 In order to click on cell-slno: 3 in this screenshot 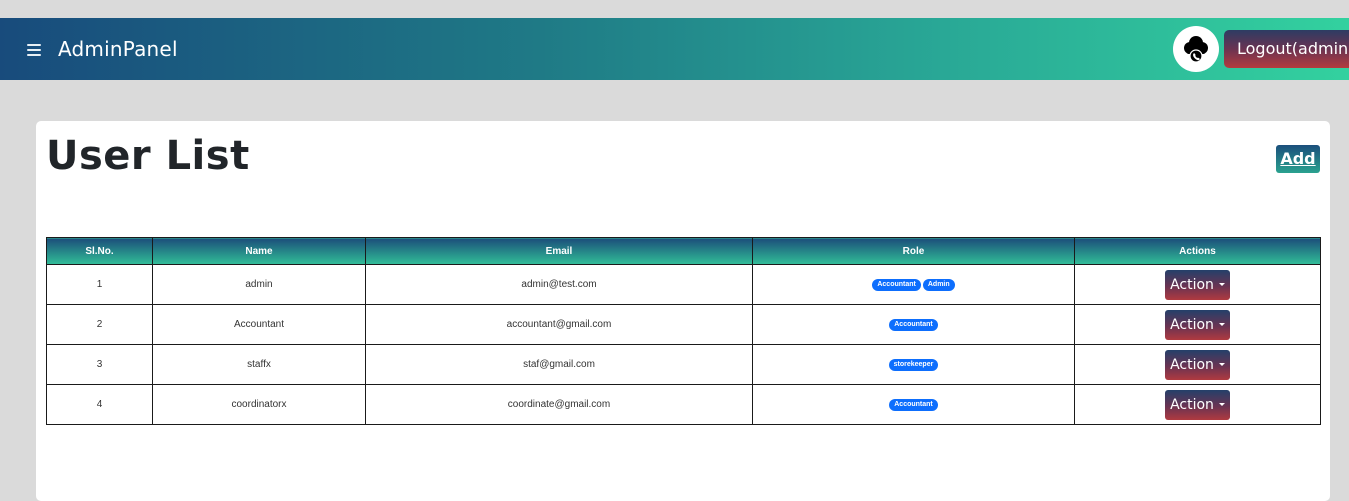, I will do `click(99, 364)`.